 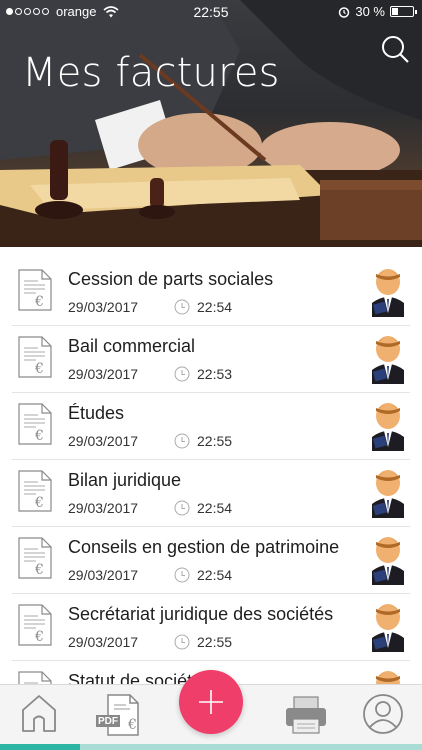 I want to click on add-icon, so click(x=211, y=702).